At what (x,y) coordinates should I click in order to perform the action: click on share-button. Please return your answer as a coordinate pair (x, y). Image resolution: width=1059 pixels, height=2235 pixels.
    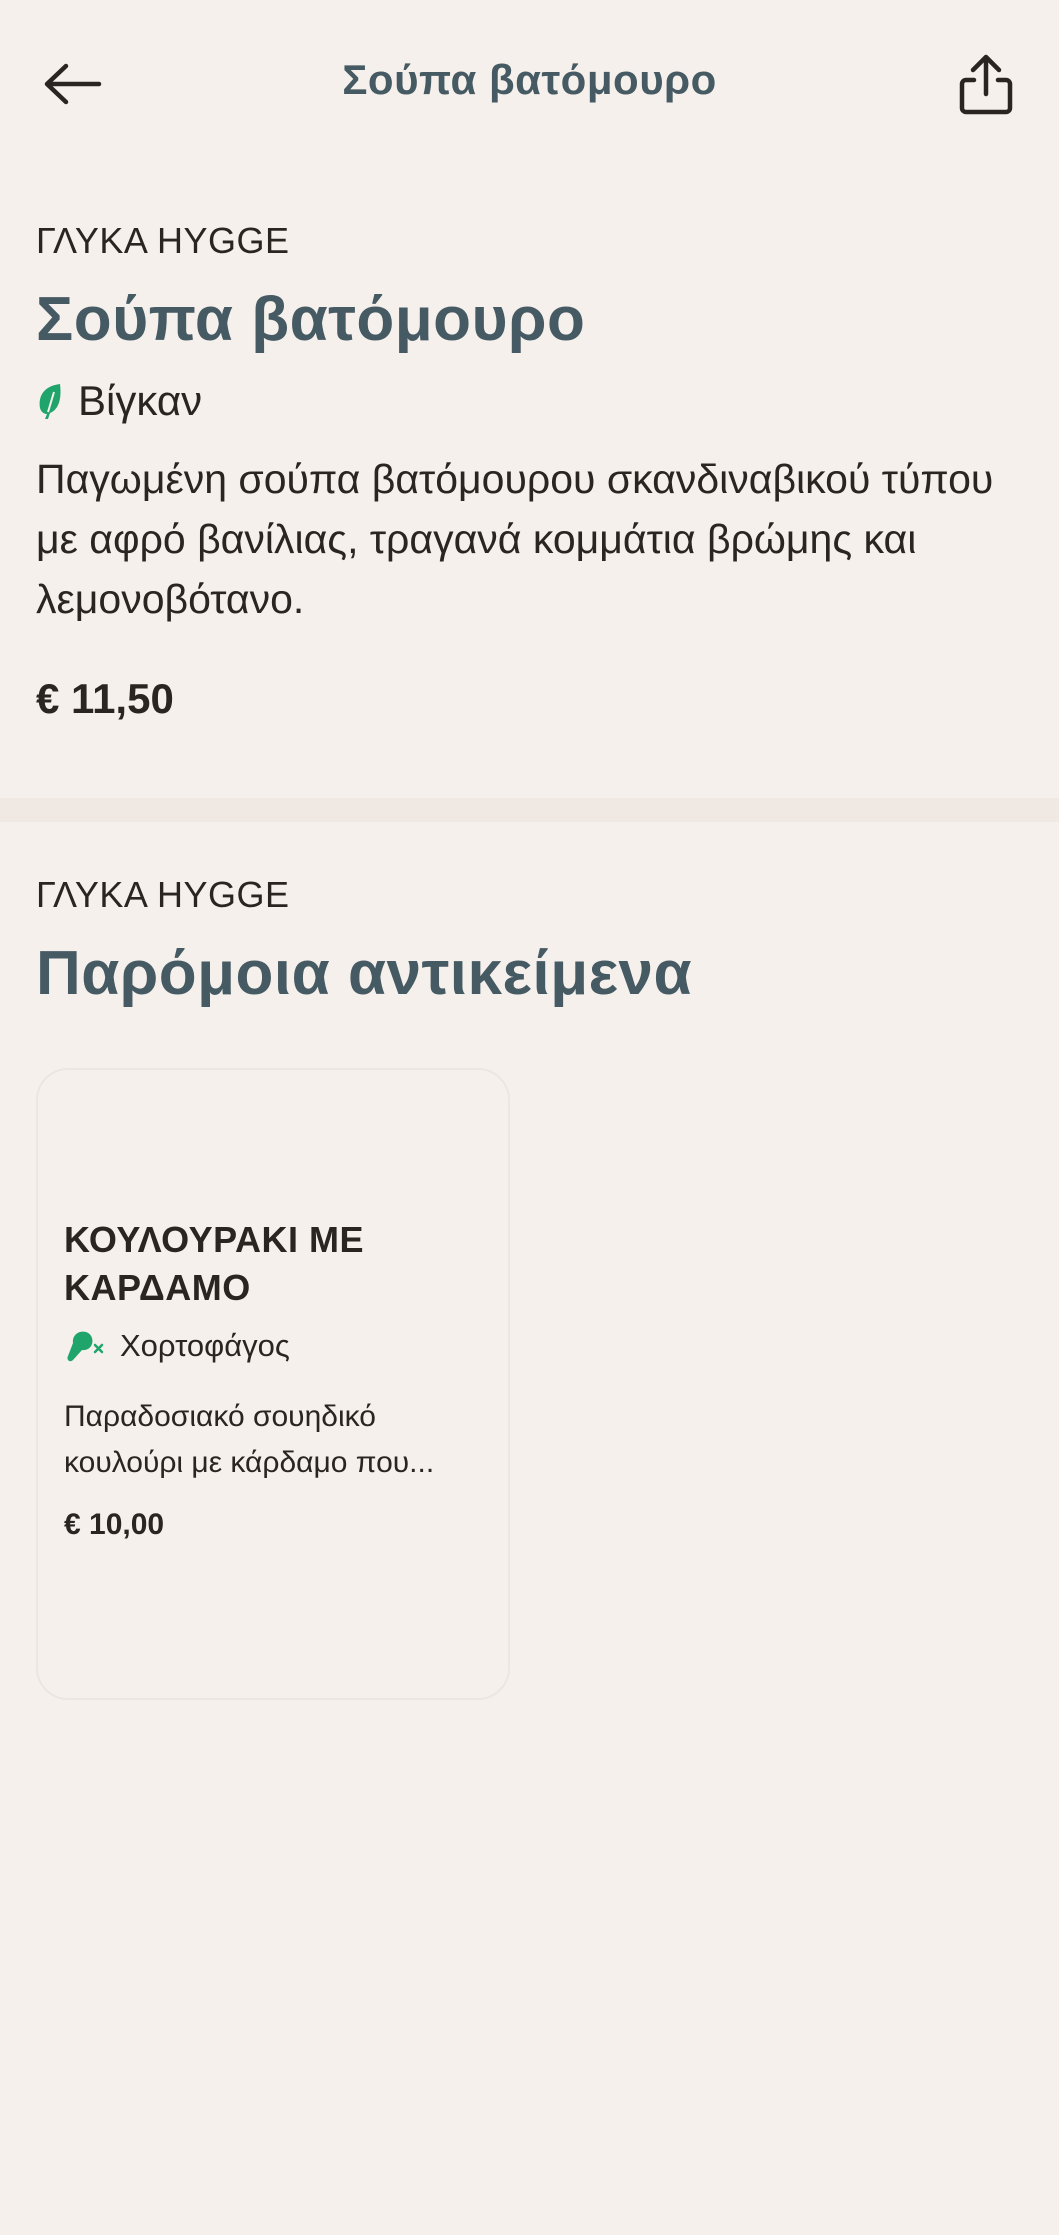
    Looking at the image, I should click on (986, 84).